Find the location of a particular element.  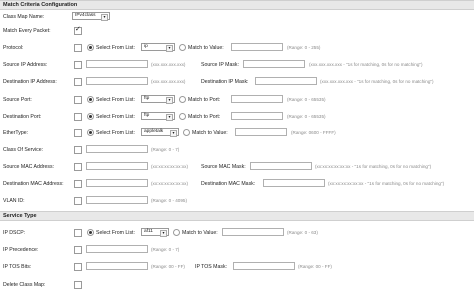

destination-port-range-hint: (Range: 0 - 65535) is located at coordinates (306, 116).